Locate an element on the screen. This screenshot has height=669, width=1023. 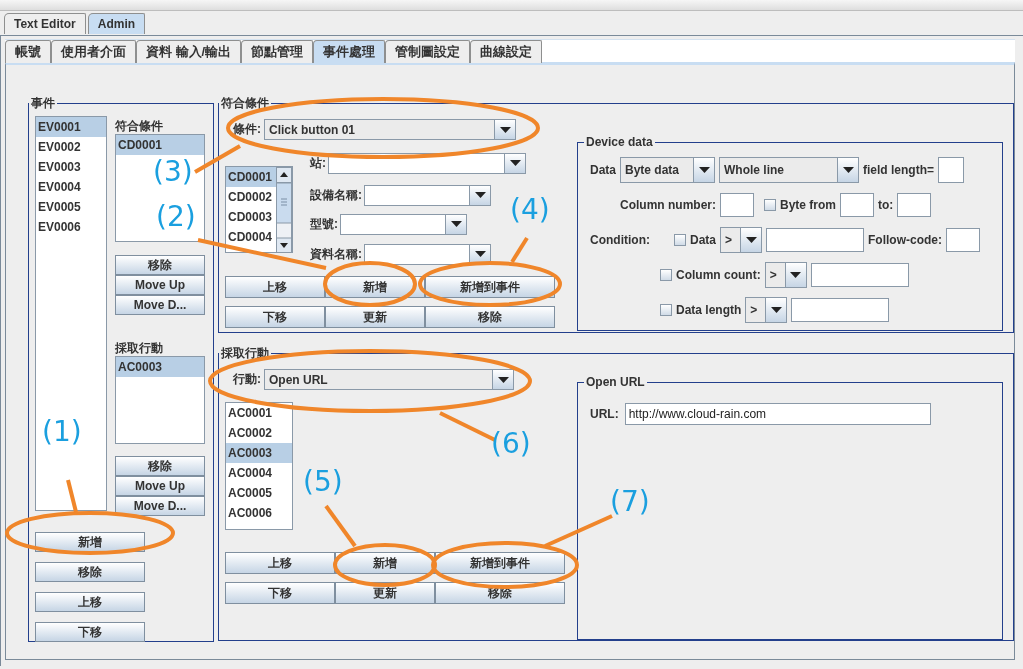
field-label: URL: is located at coordinates (604, 414).